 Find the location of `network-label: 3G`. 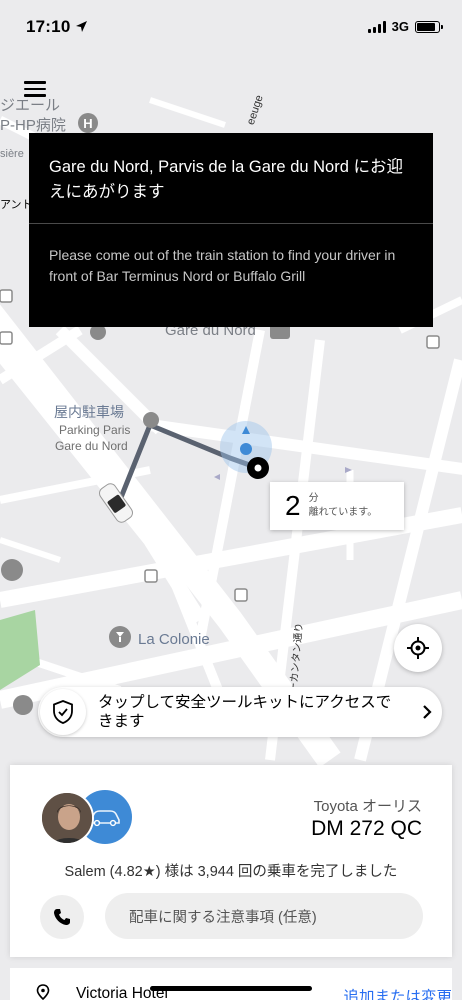

network-label: 3G is located at coordinates (400, 26).